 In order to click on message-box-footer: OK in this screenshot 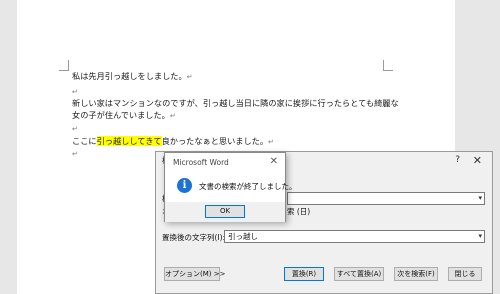, I will do `click(225, 212)`.